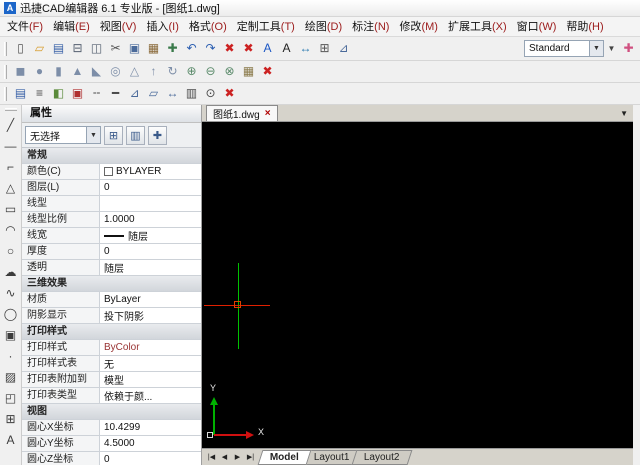 Image resolution: width=640 pixels, height=465 pixels. Describe the element at coordinates (150, 299) in the screenshot. I see `property-value: ByLayer` at that location.